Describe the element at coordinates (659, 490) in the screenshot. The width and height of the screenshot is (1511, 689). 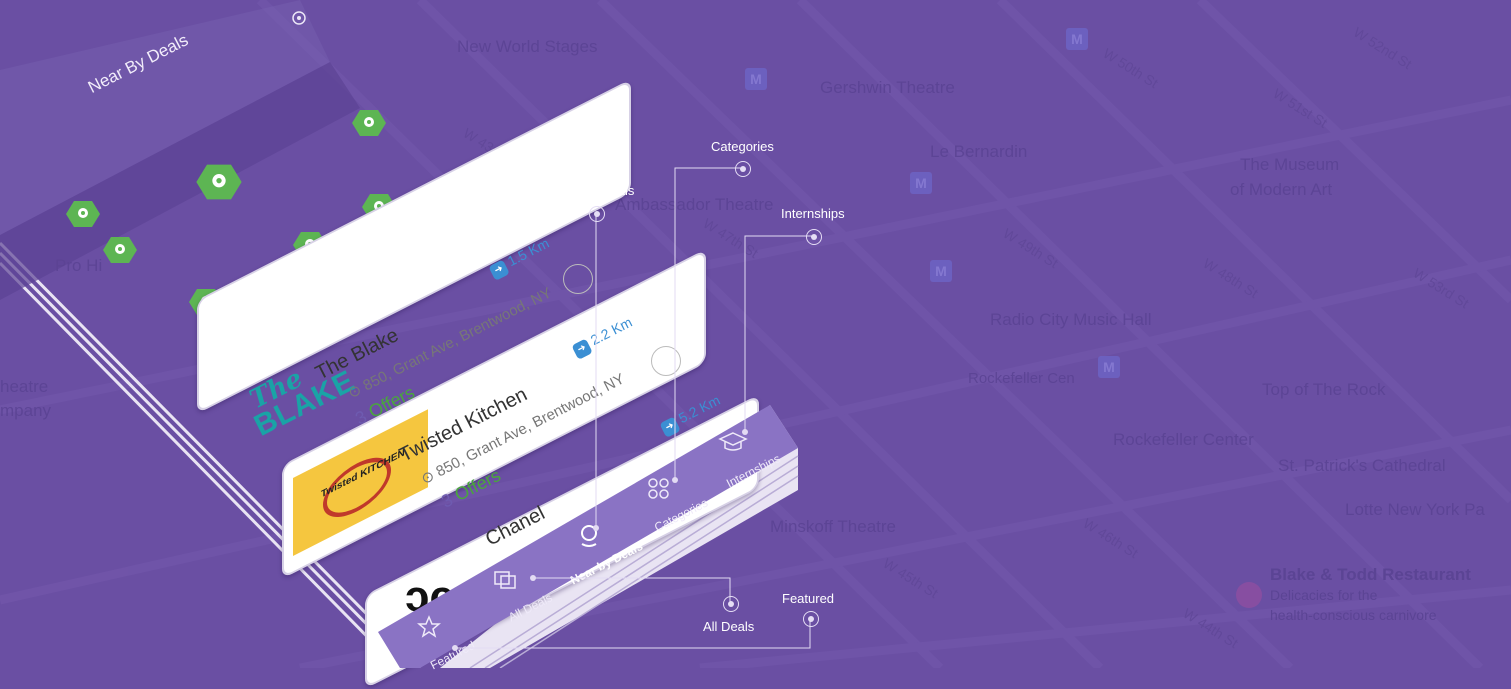
I see `grid-circles-icon` at that location.